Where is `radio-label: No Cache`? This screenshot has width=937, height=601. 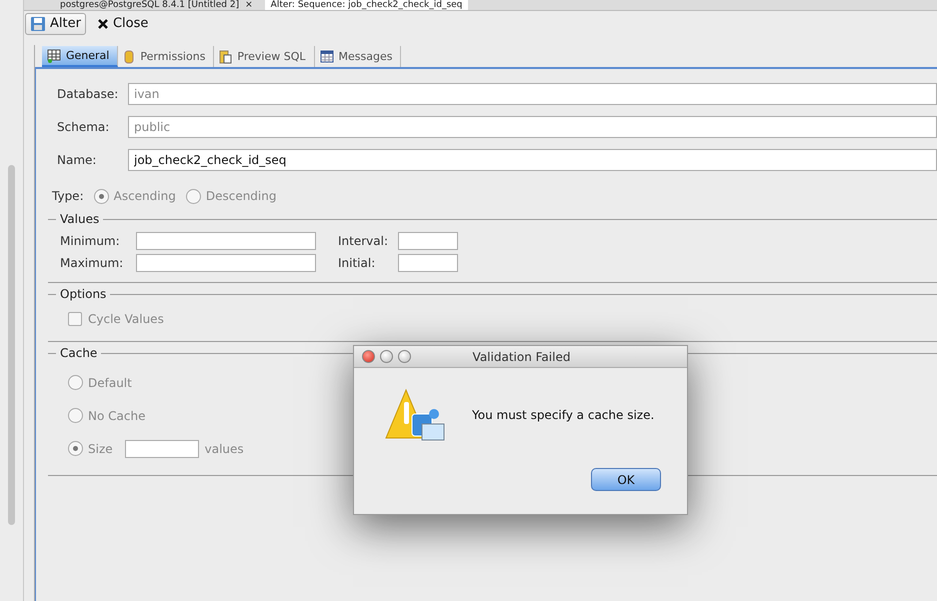 radio-label: No Cache is located at coordinates (117, 415).